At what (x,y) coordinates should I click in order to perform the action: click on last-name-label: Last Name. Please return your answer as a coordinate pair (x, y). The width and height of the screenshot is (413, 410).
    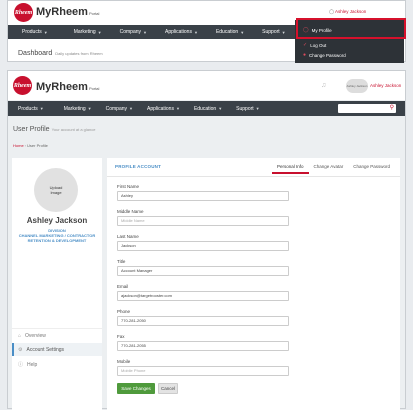
    Looking at the image, I should click on (128, 236).